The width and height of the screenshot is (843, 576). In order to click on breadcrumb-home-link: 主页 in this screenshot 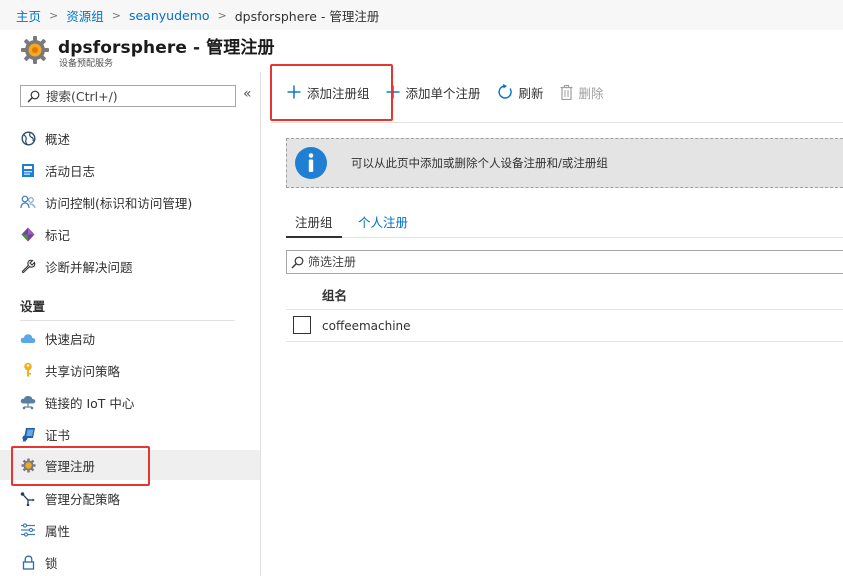, I will do `click(28, 15)`.